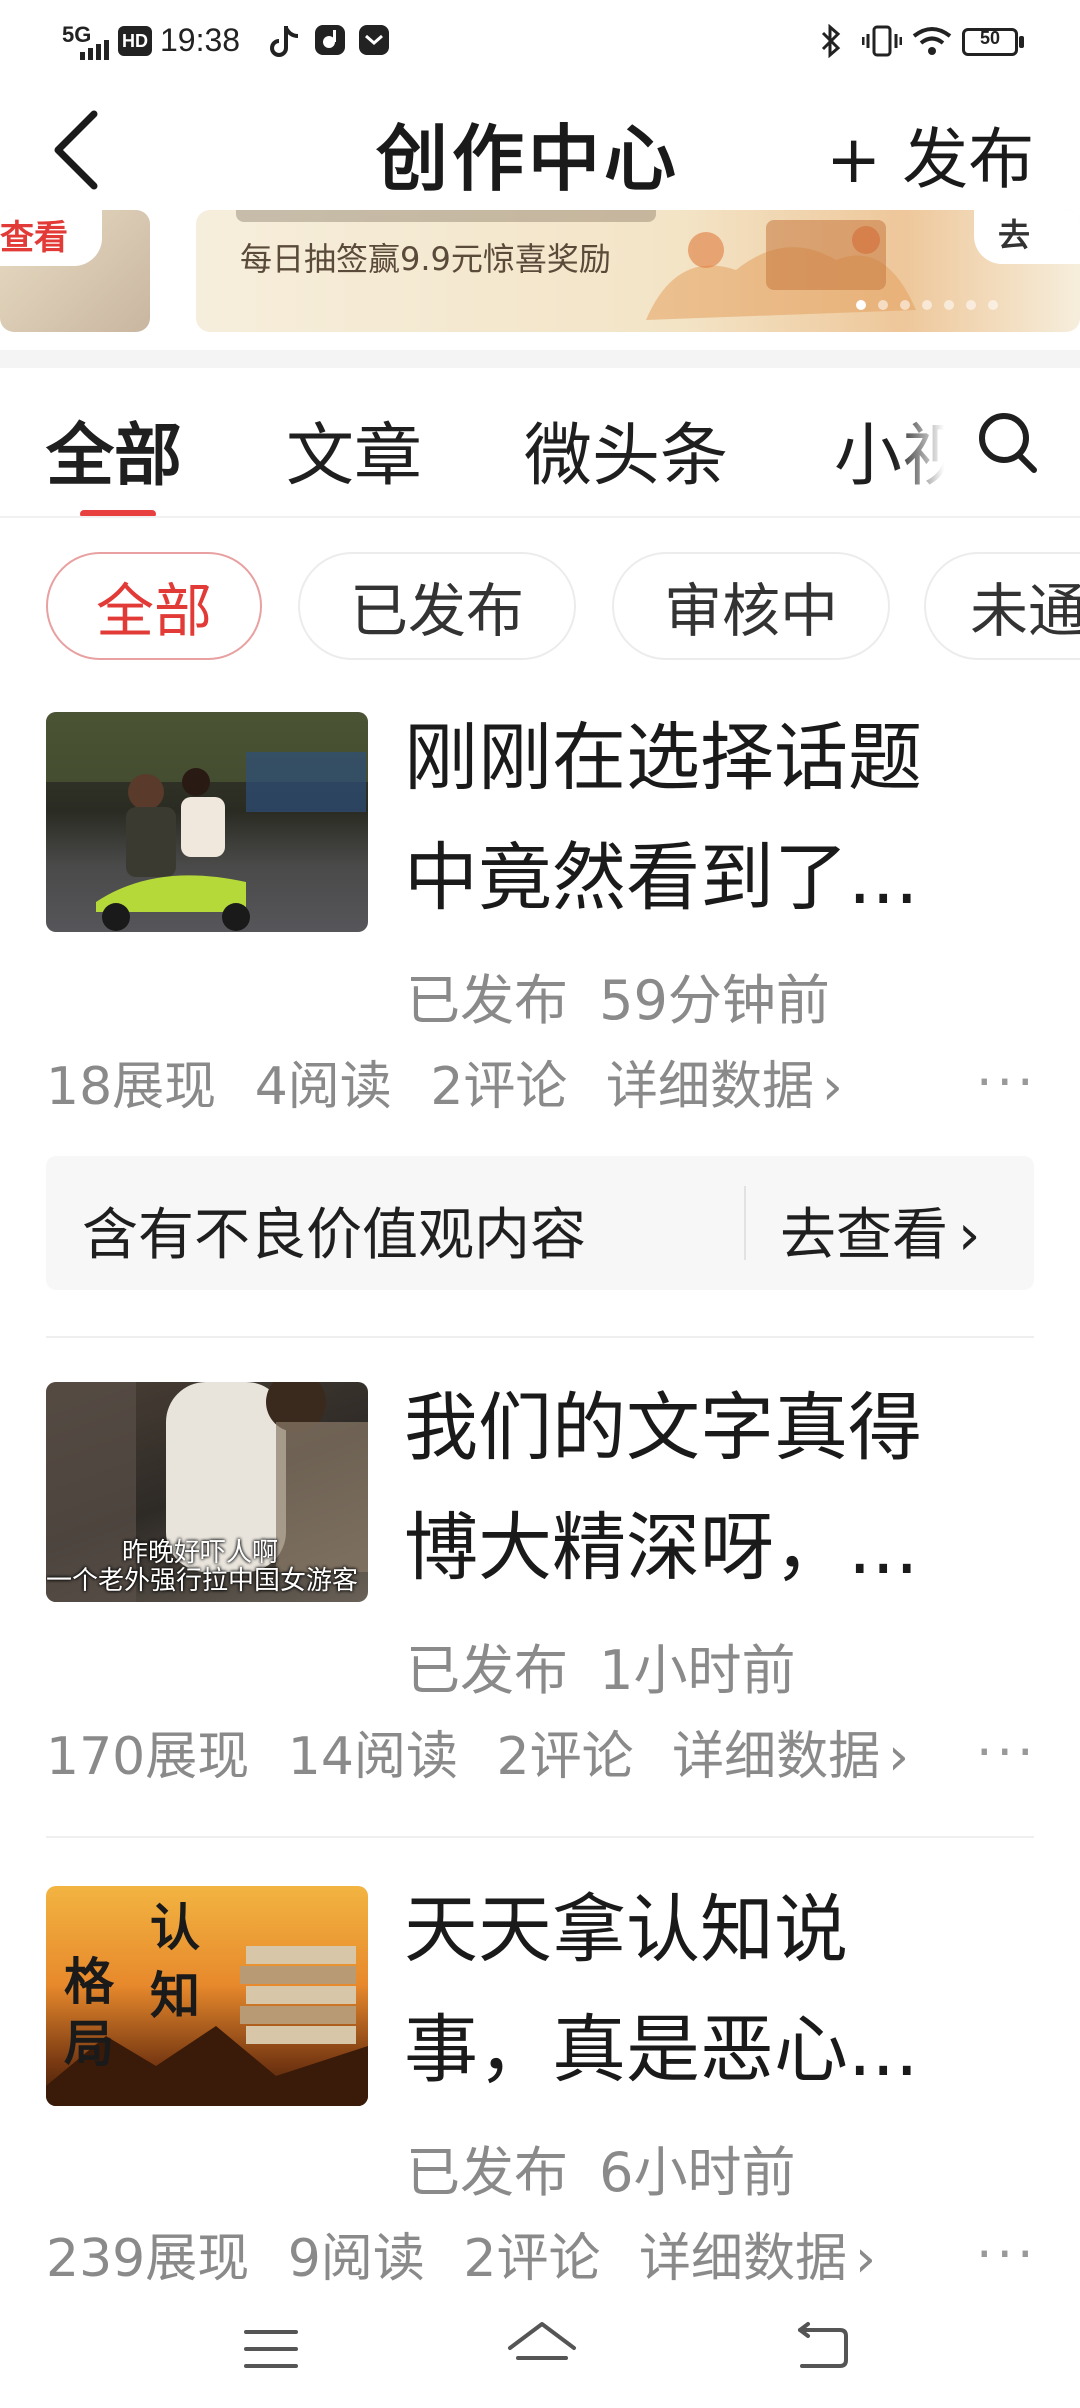 This screenshot has height=2408, width=1080. I want to click on wifi-icon, so click(932, 41).